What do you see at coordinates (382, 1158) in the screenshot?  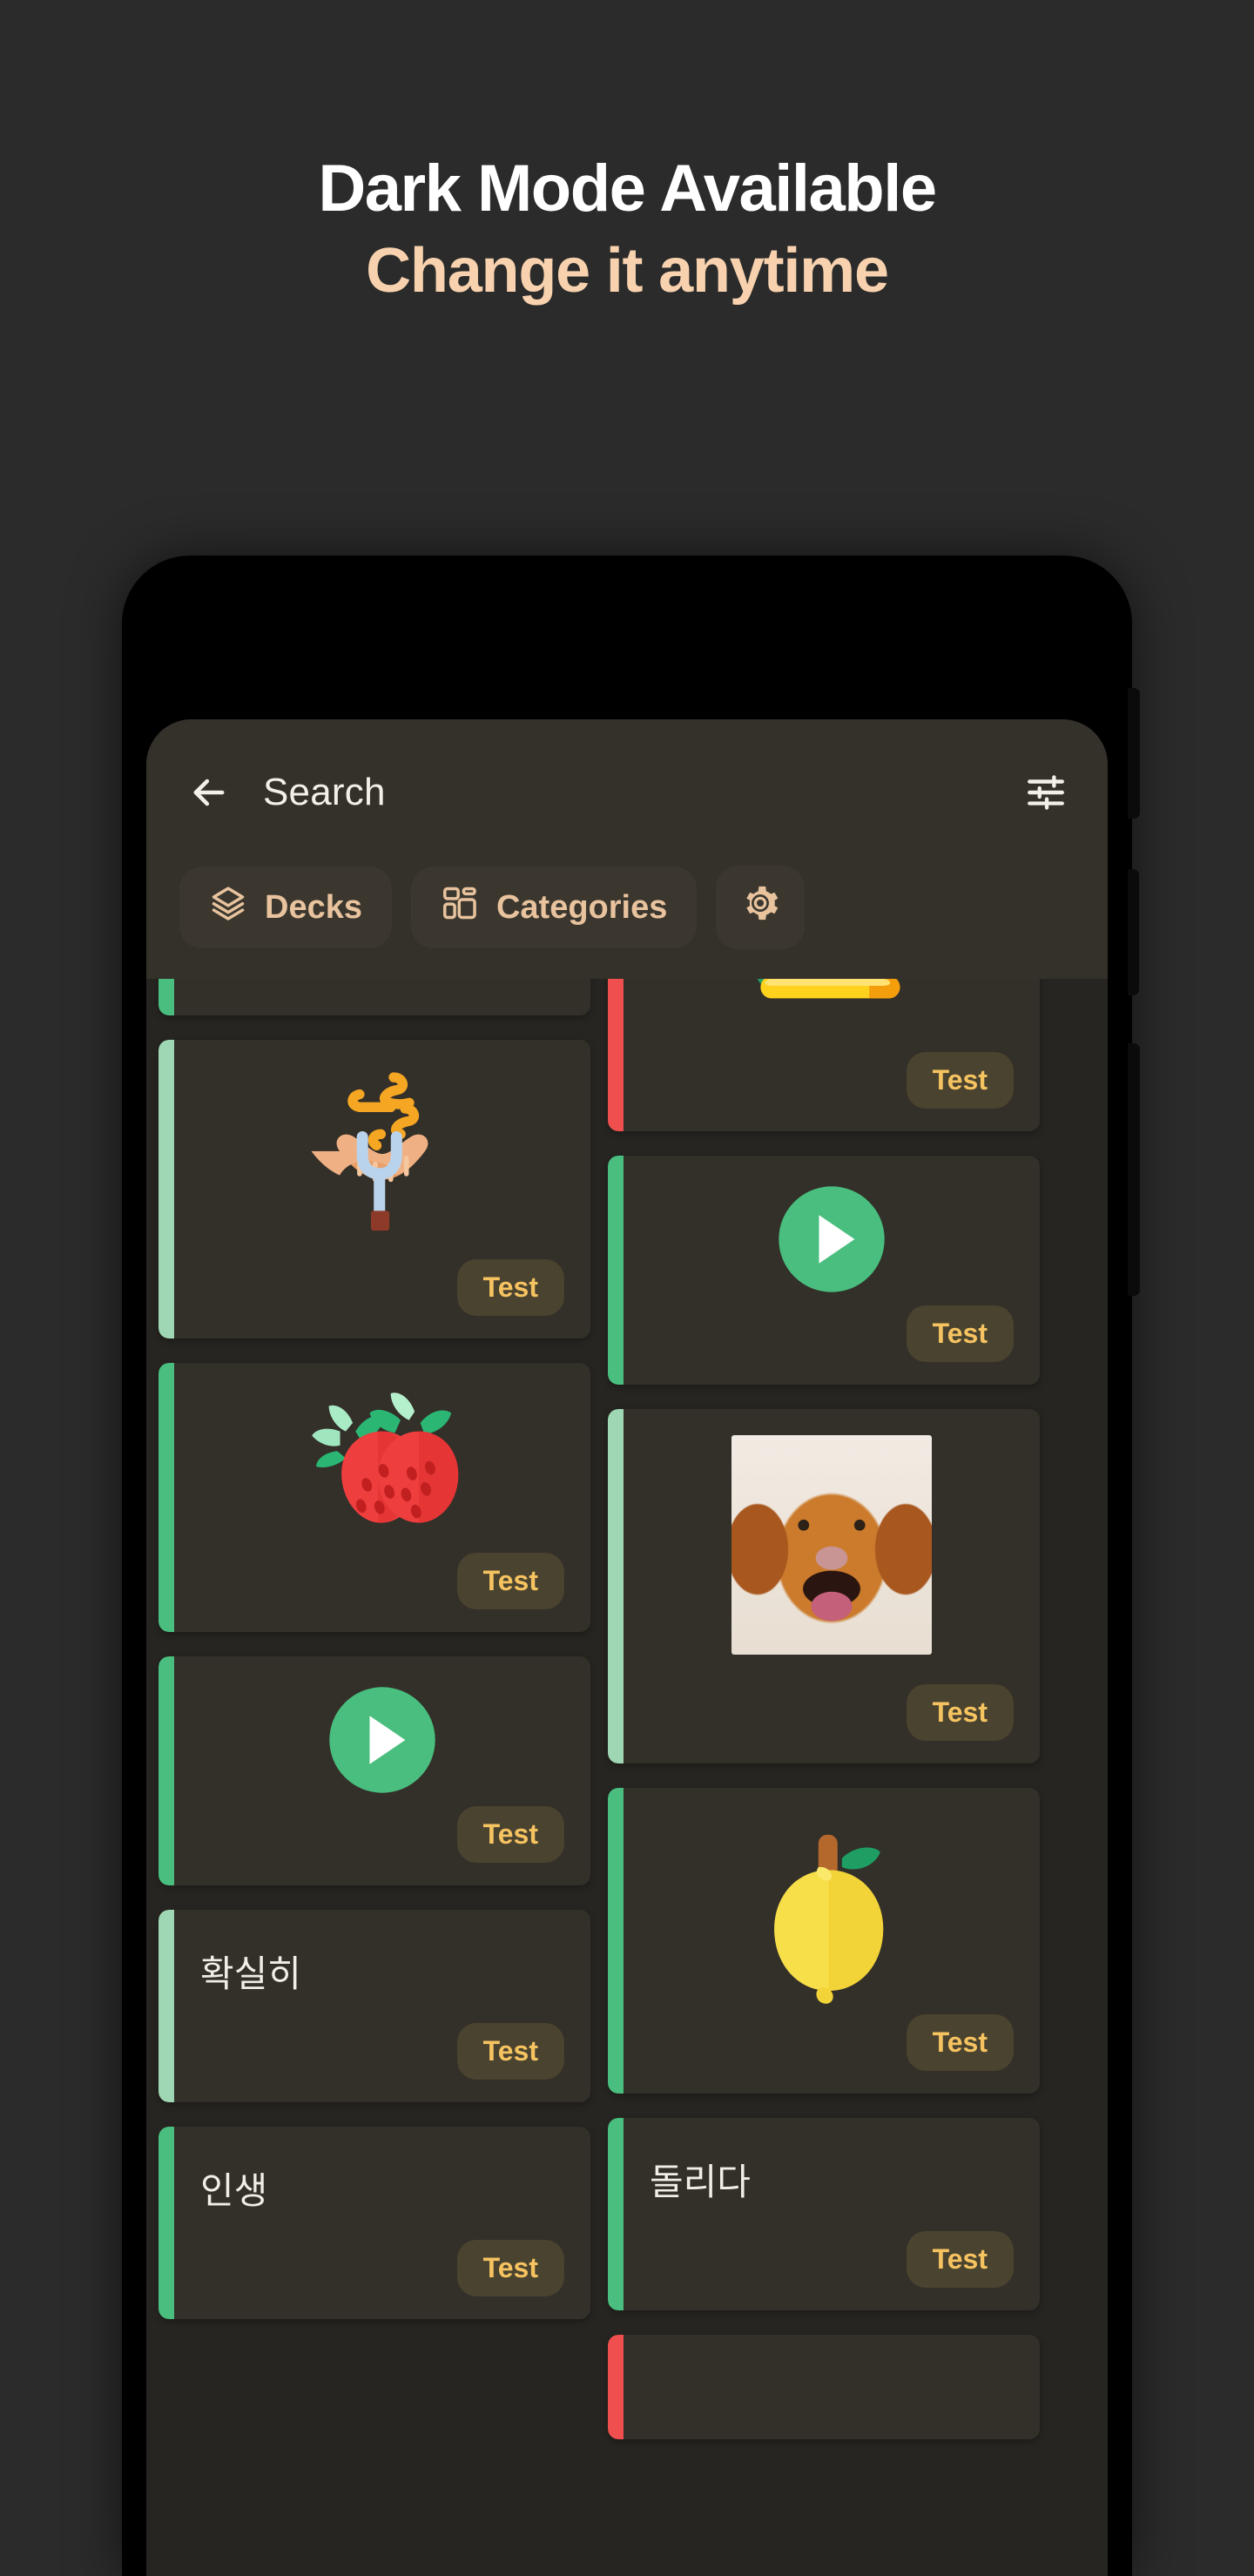 I see `sausage-icon` at bounding box center [382, 1158].